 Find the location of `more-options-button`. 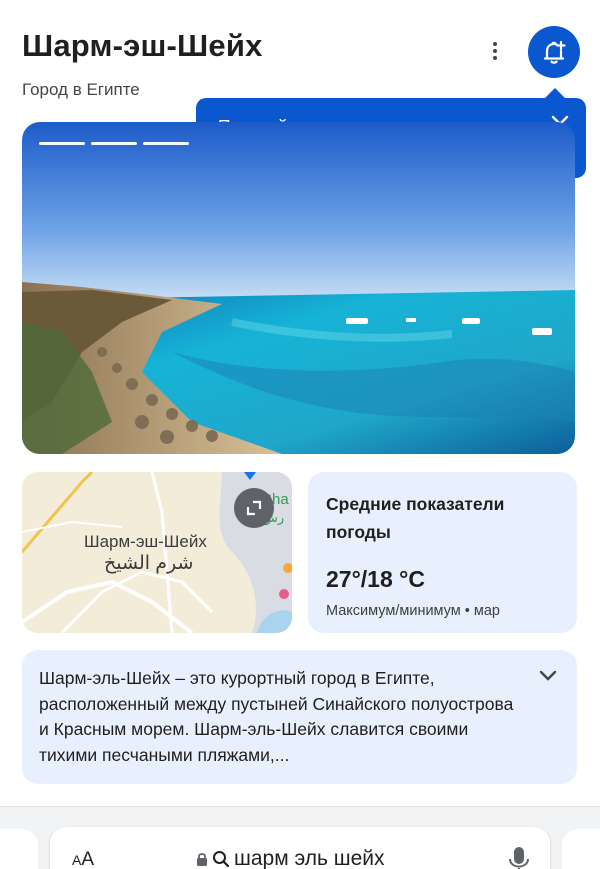

more-options-button is located at coordinates (495, 51).